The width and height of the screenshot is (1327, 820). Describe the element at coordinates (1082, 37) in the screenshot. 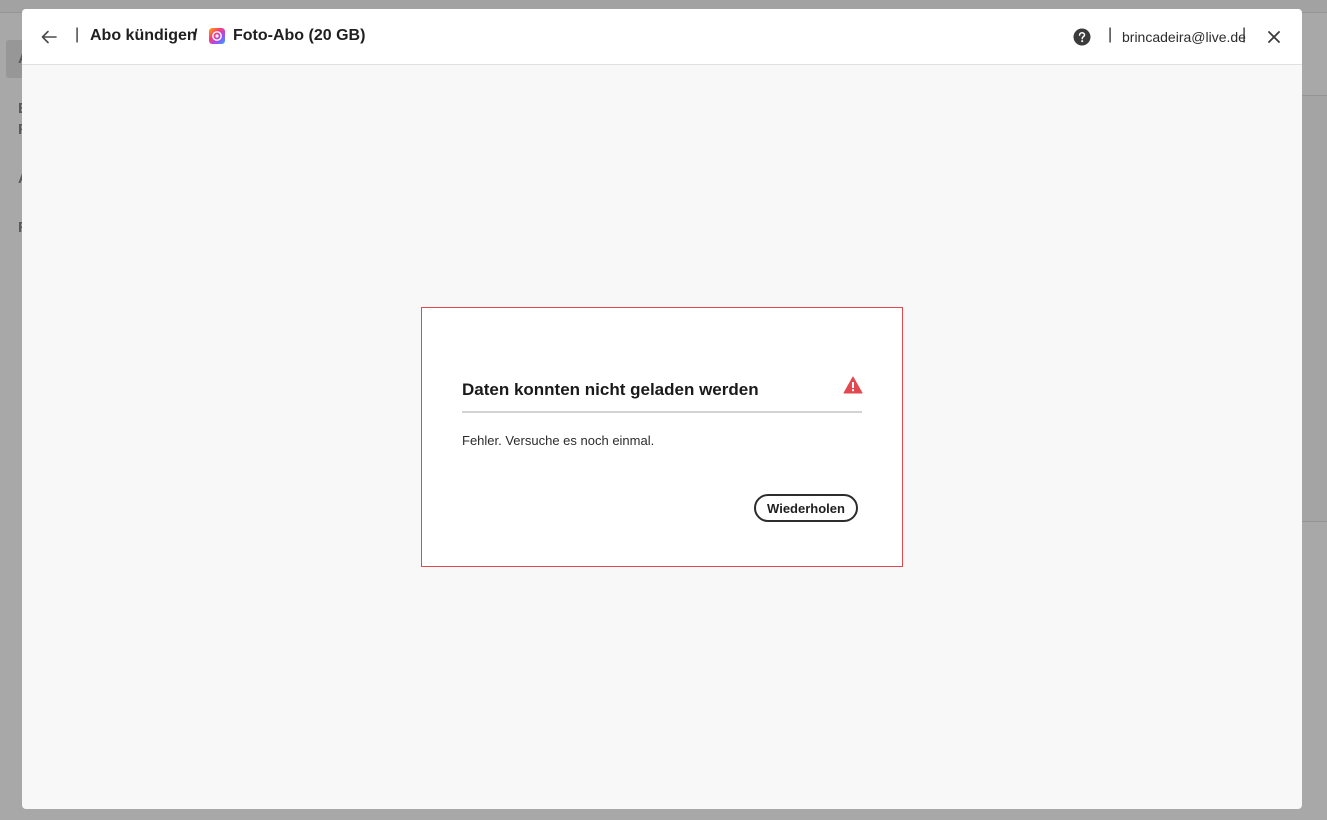

I see `help-icon` at that location.